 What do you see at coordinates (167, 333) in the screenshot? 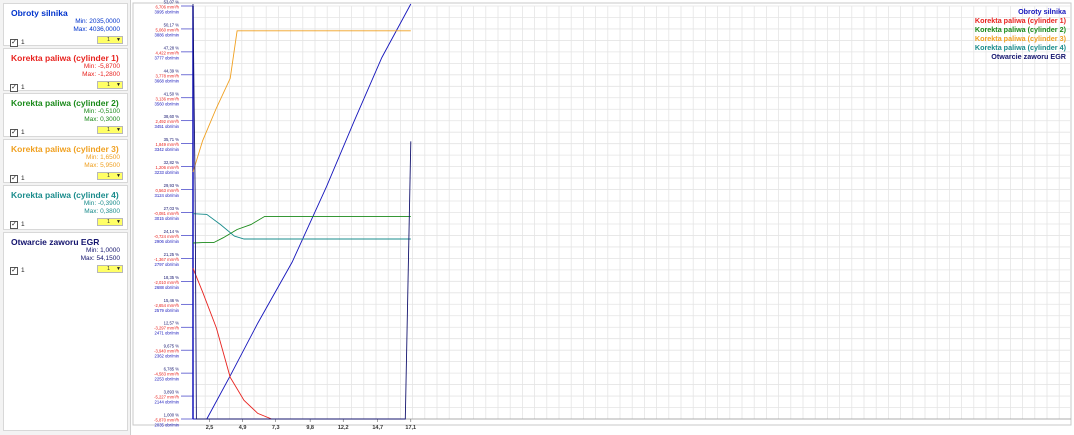
I see `y-tick-label-rpm: 2471 obr/min` at bounding box center [167, 333].